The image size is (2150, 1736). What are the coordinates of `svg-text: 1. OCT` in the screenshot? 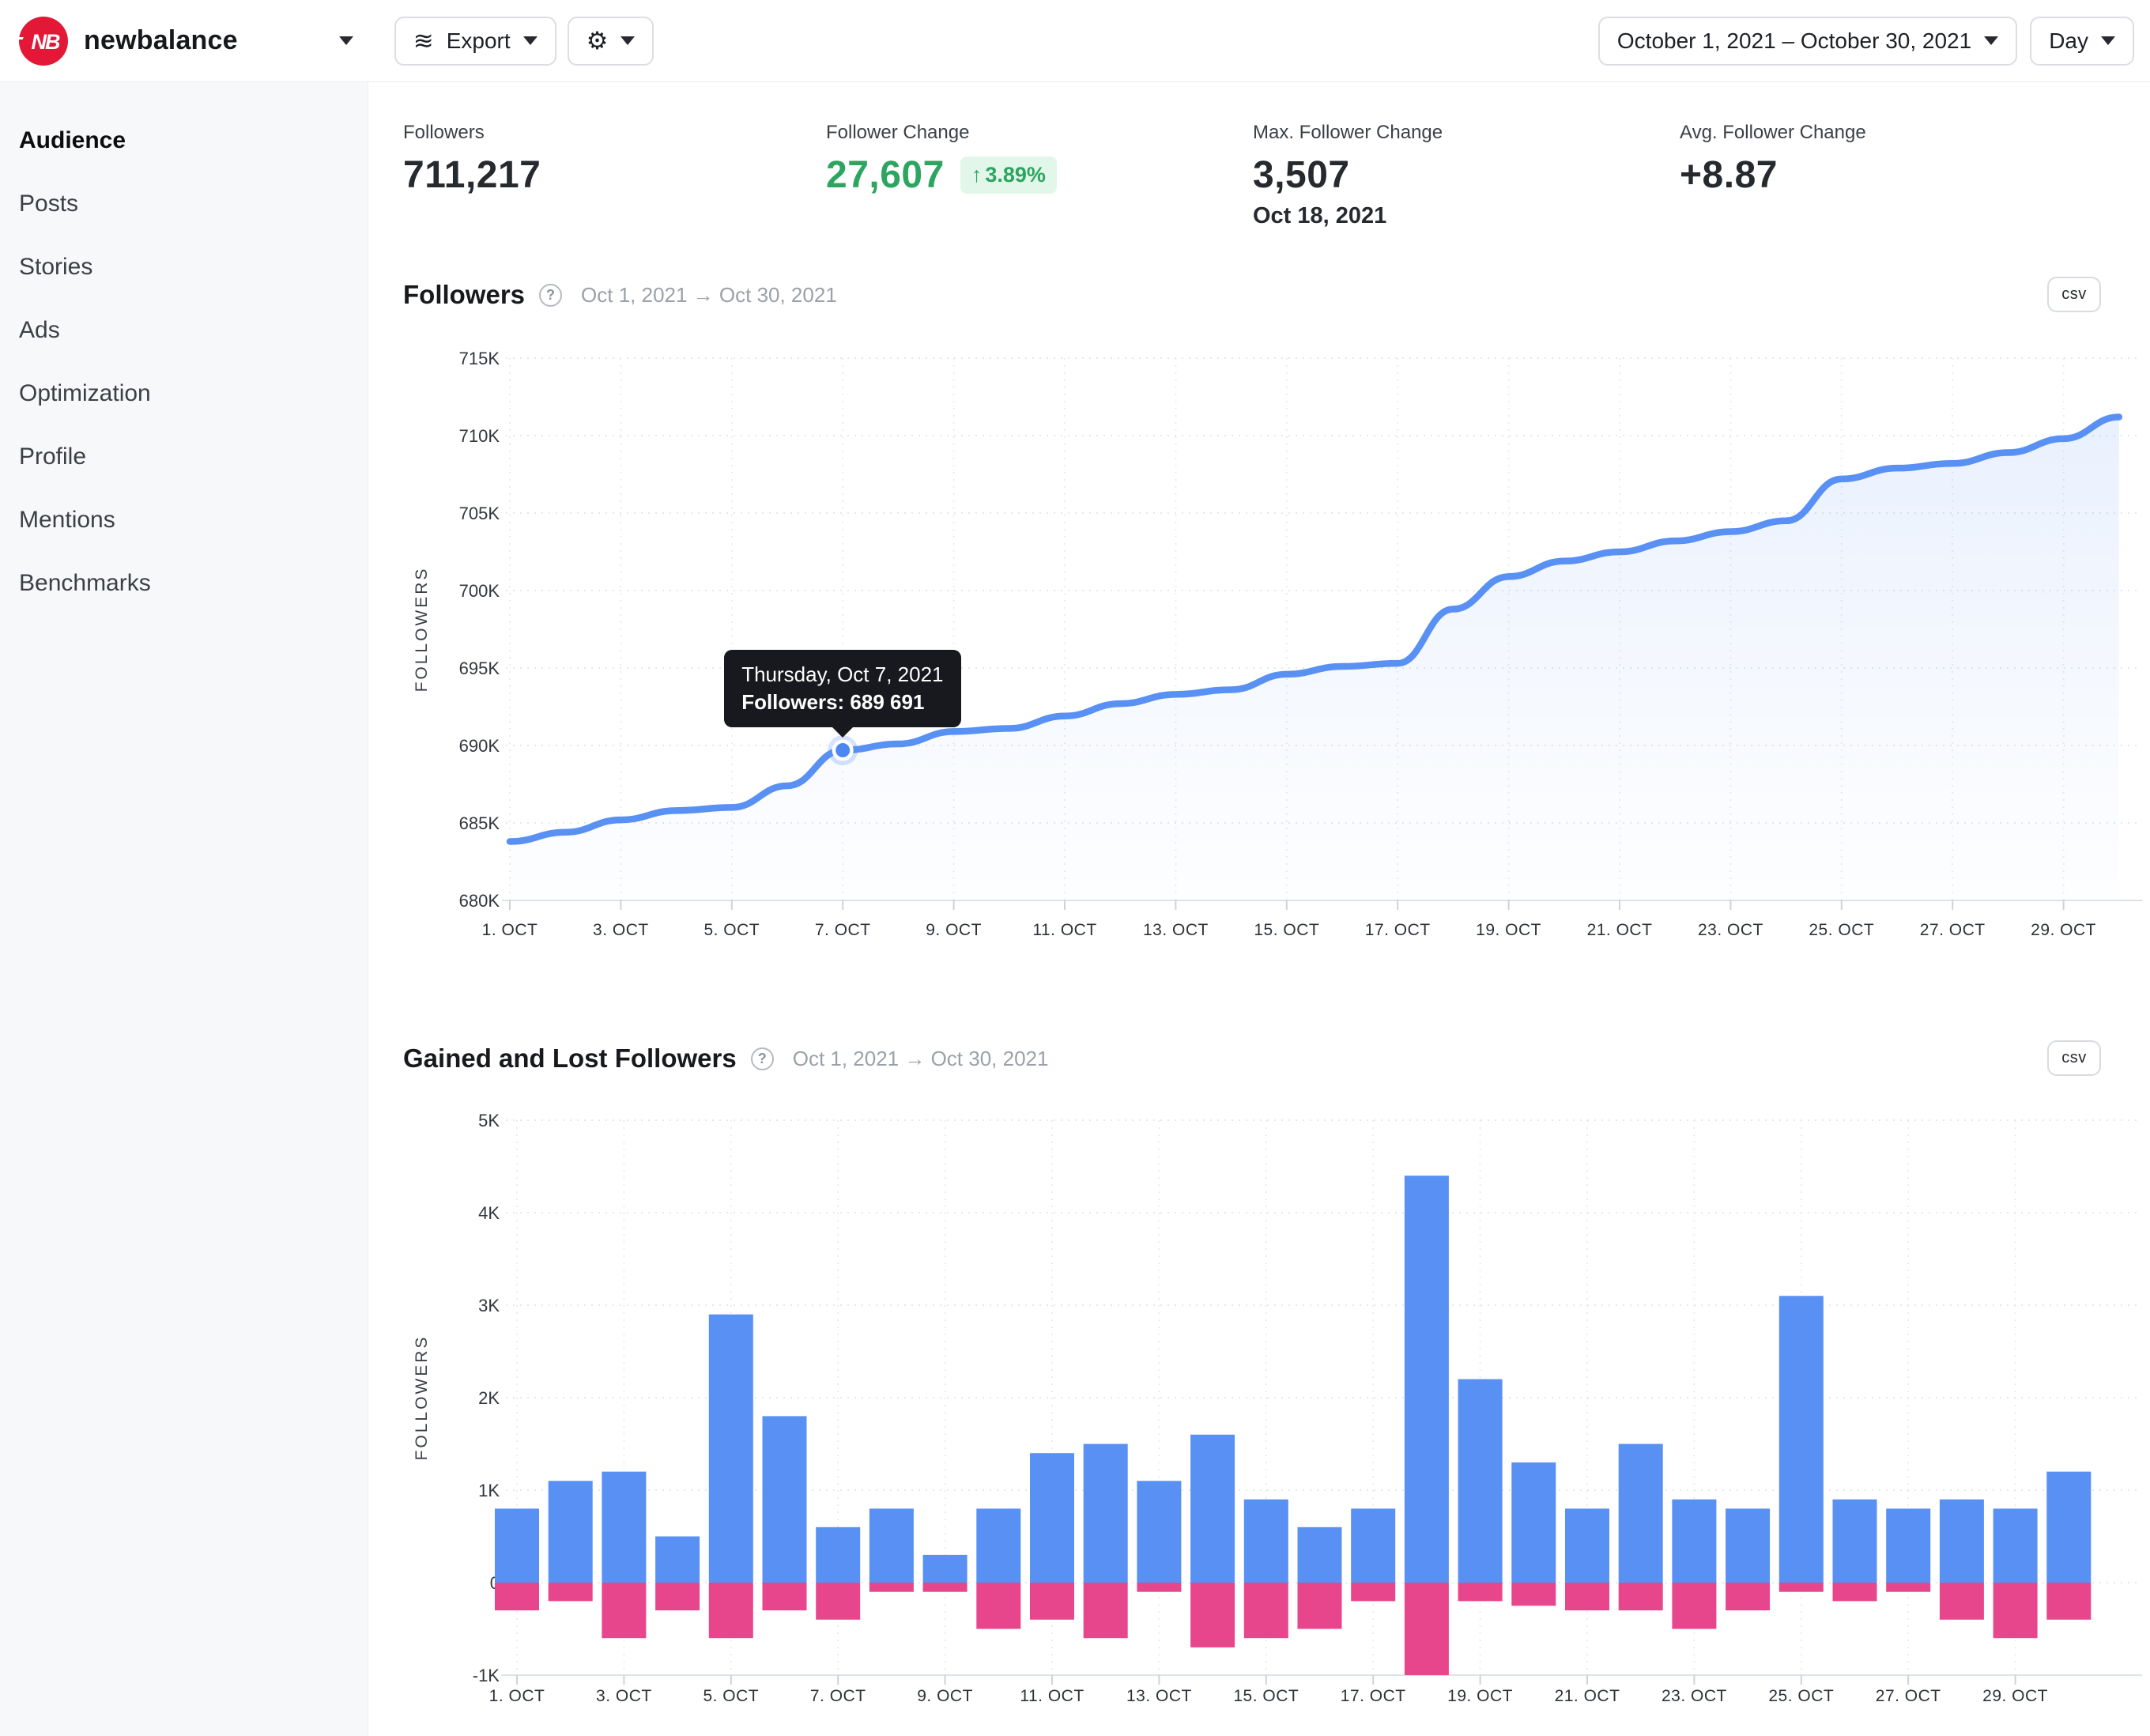 It's located at (517, 1696).